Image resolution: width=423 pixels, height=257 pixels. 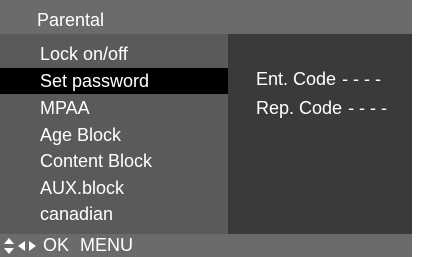 I want to click on menu-item-label: Lock on/off, so click(x=84, y=54).